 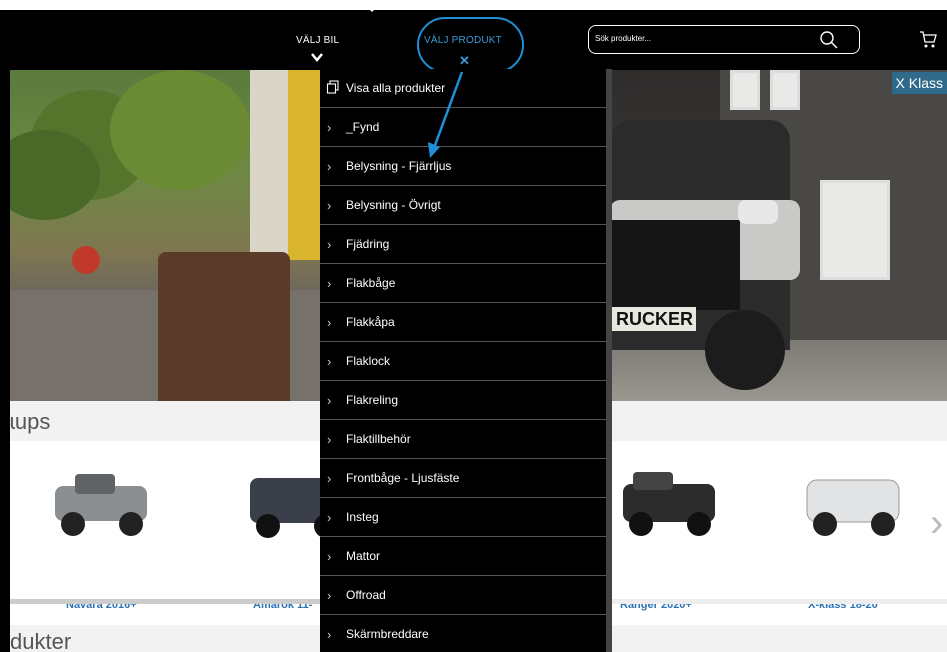 What do you see at coordinates (829, 40) in the screenshot?
I see `search-icon` at bounding box center [829, 40].